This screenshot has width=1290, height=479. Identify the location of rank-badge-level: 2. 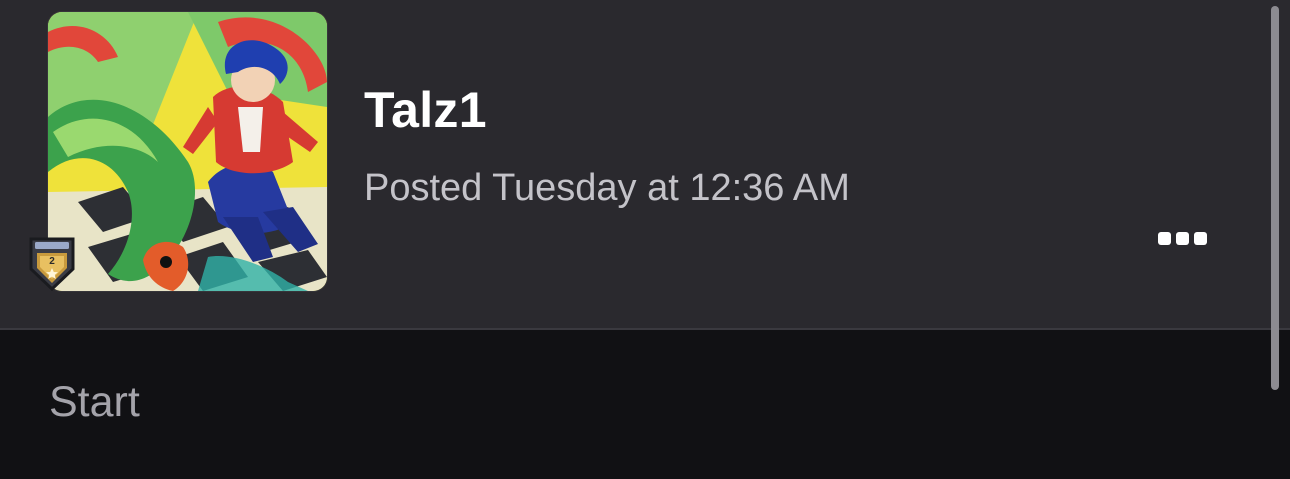
(52, 261).